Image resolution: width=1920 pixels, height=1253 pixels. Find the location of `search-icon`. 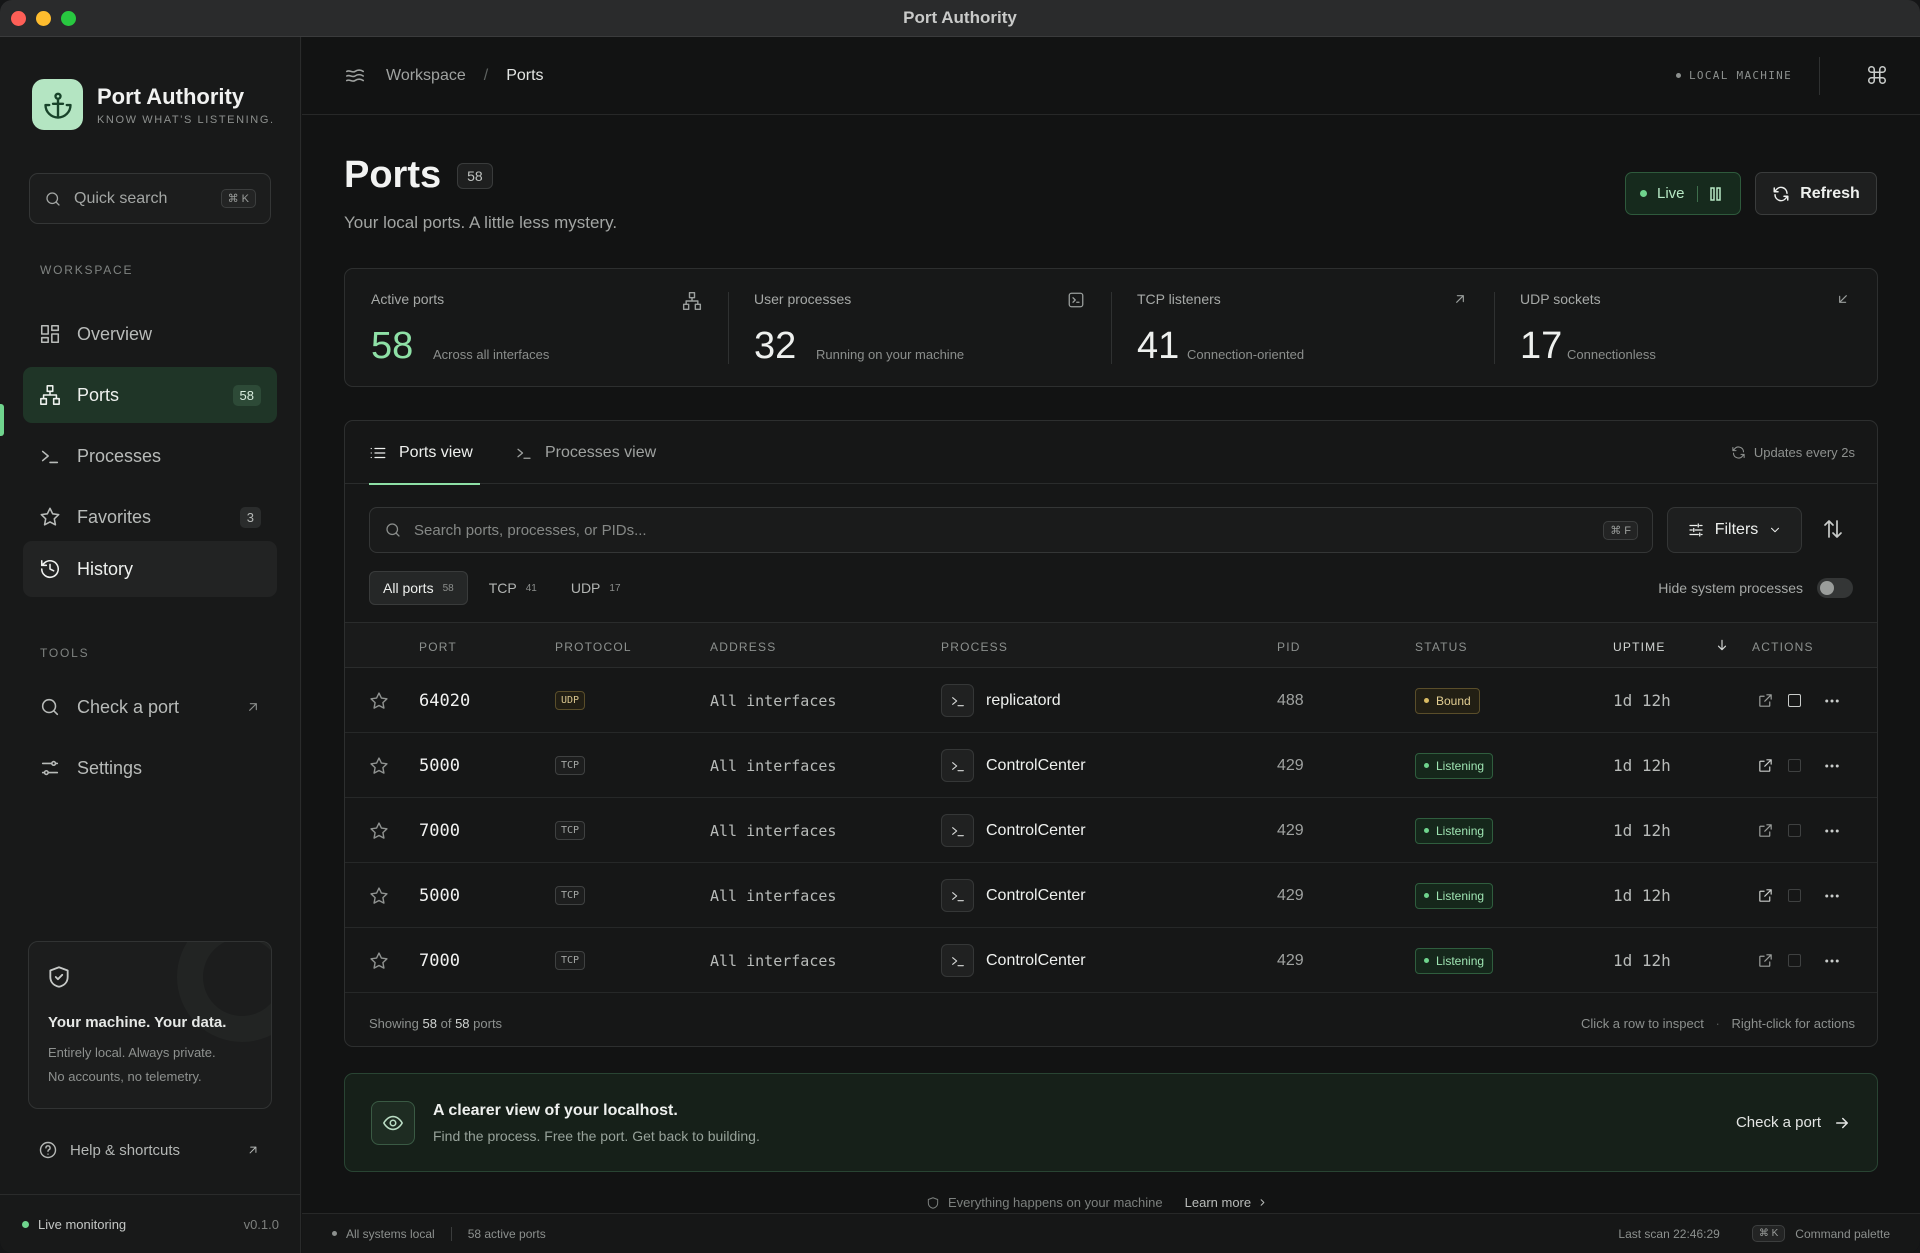

search-icon is located at coordinates (393, 530).